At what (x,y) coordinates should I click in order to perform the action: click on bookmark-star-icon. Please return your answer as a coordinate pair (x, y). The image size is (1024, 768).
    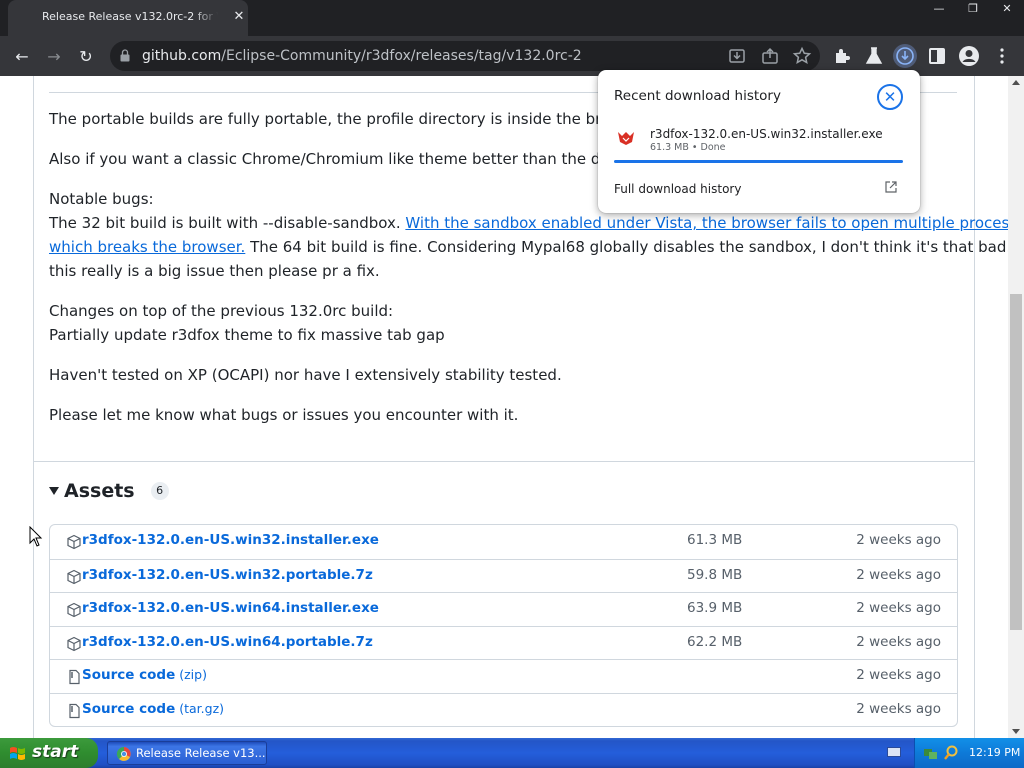
    Looking at the image, I should click on (802, 56).